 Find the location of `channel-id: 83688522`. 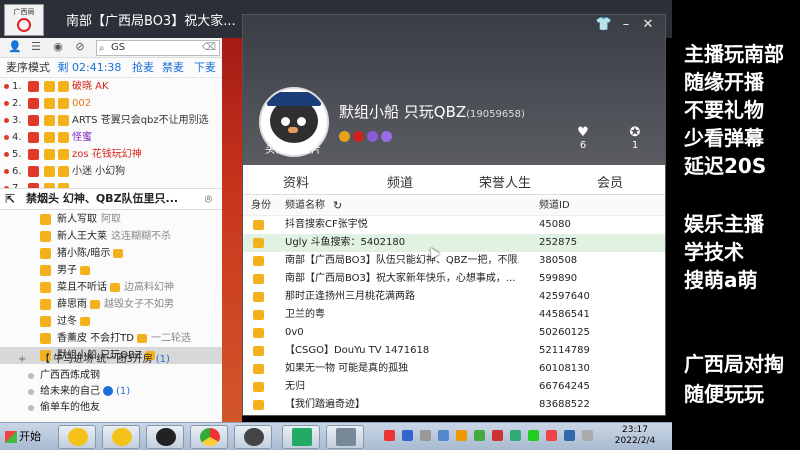

channel-id: 83688522 is located at coordinates (564, 404).